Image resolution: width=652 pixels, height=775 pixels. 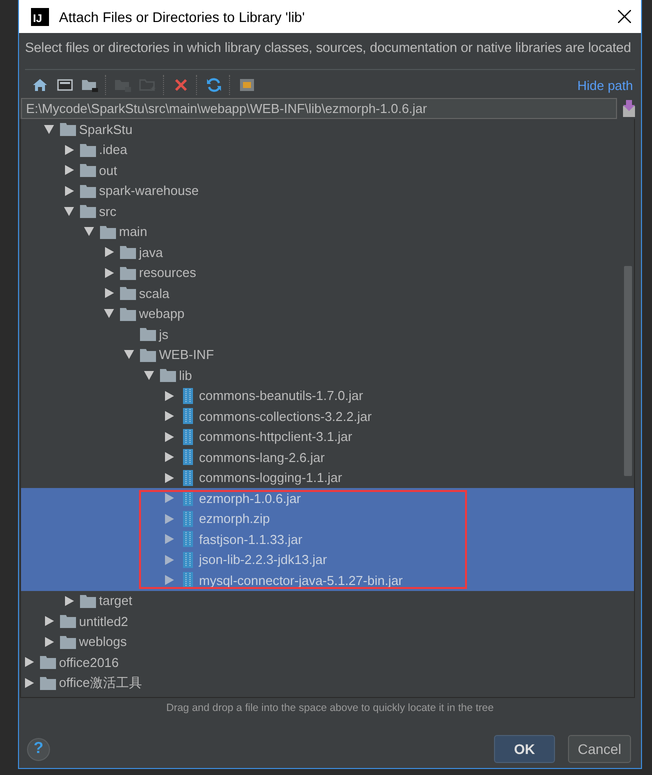 I want to click on tree-item: WEB-INF, so click(x=327, y=354).